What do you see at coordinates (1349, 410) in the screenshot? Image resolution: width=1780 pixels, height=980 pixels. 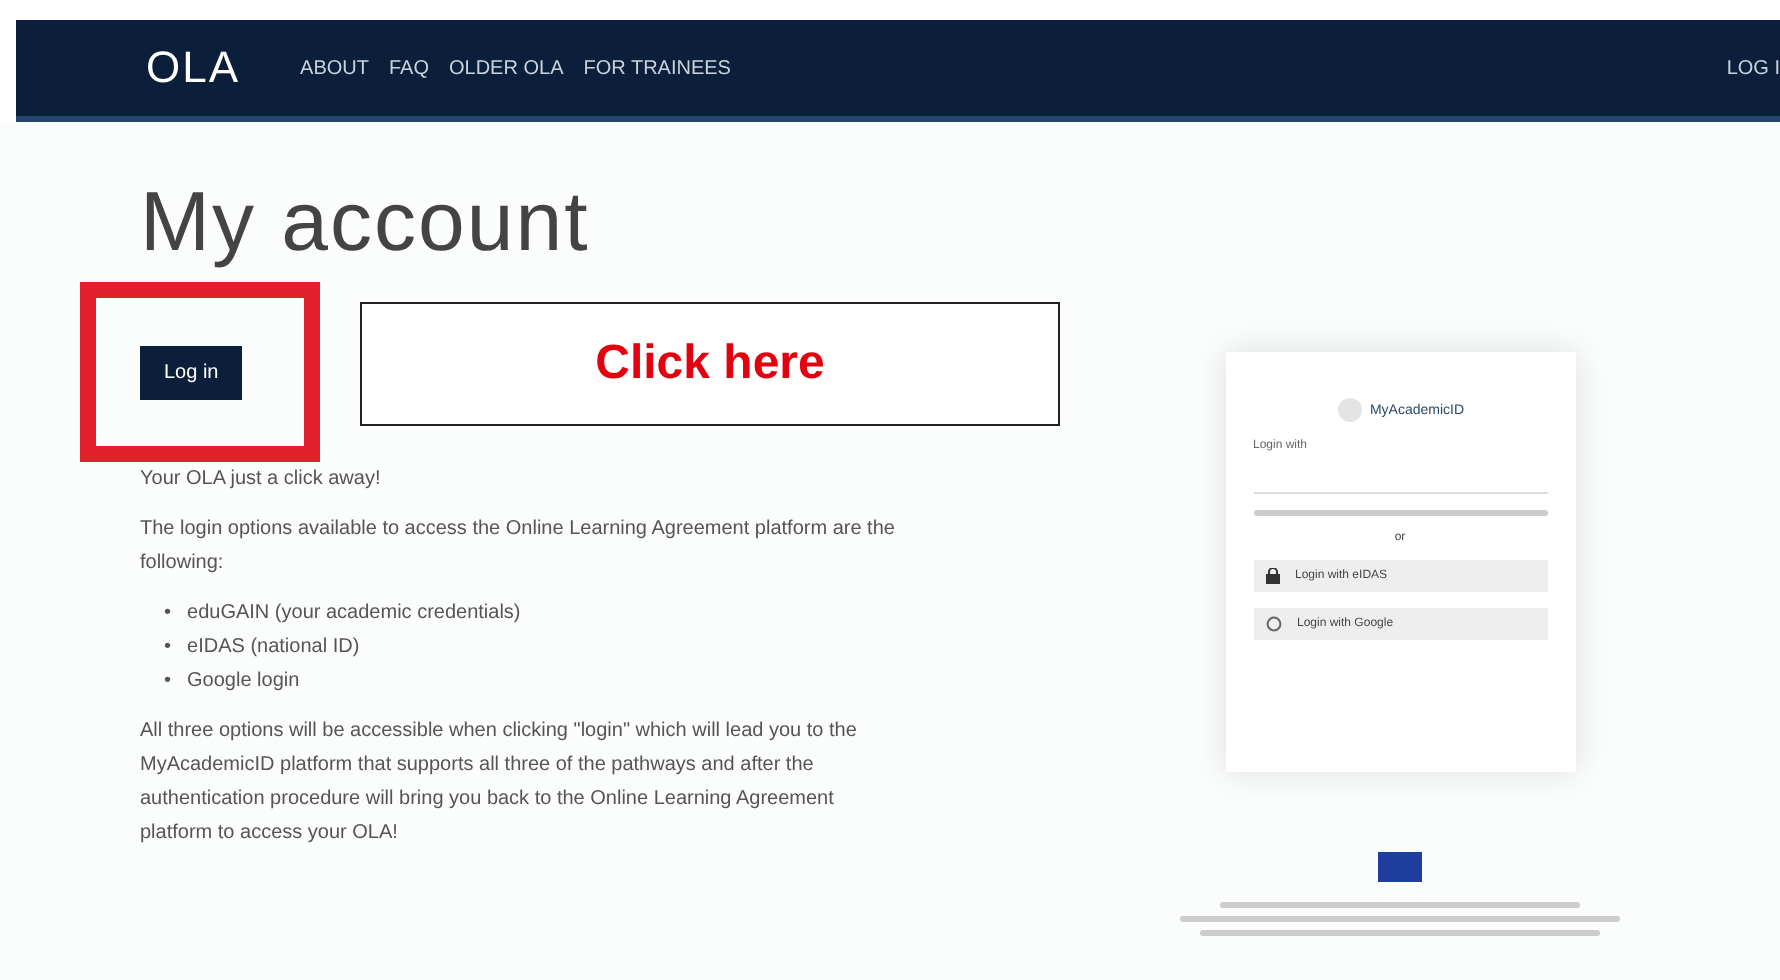 I see `logo-icon` at bounding box center [1349, 410].